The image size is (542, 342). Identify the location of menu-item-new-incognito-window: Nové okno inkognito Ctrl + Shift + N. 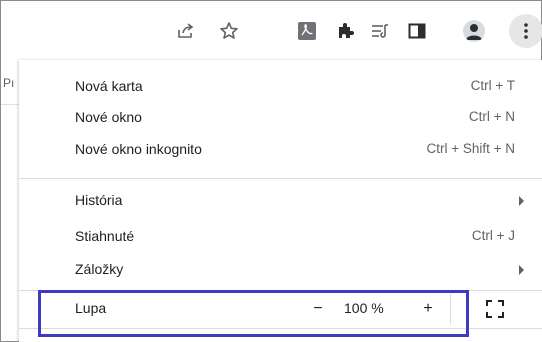
(280, 150).